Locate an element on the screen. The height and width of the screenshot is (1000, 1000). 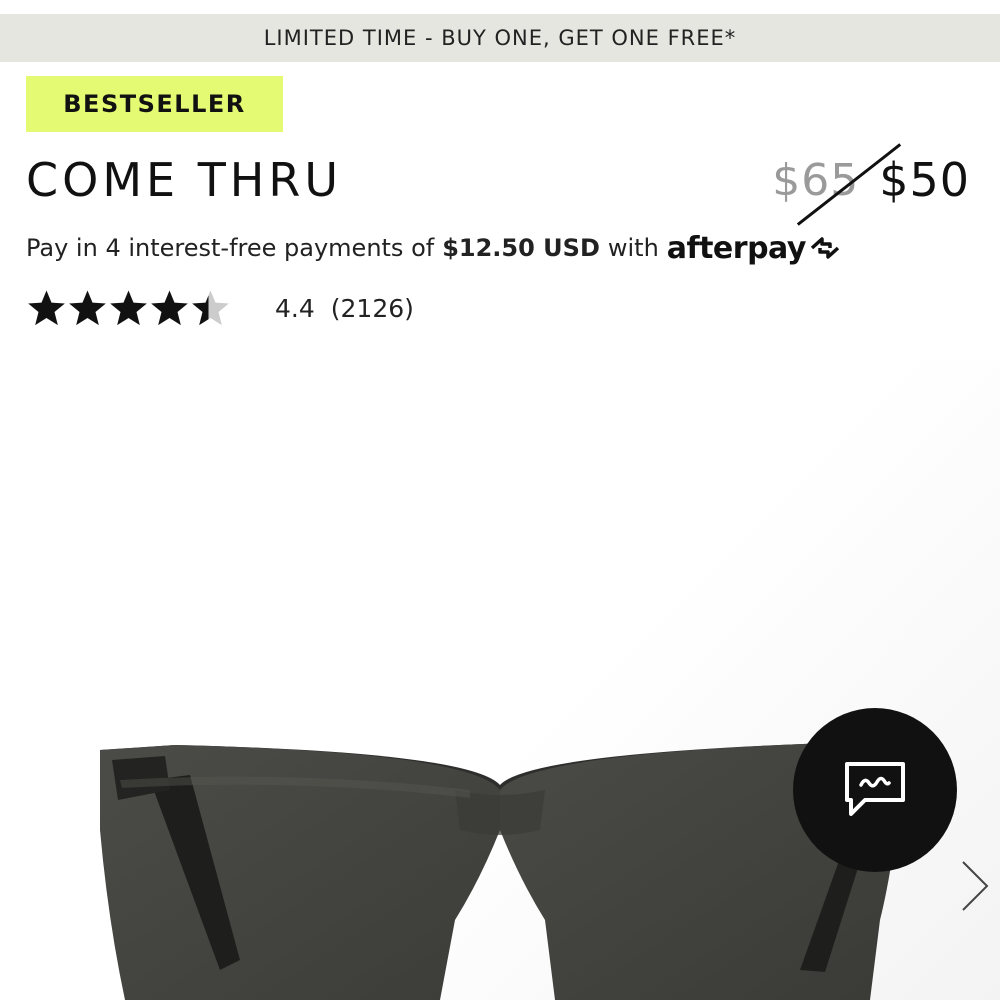
chat-icon is located at coordinates (875, 789).